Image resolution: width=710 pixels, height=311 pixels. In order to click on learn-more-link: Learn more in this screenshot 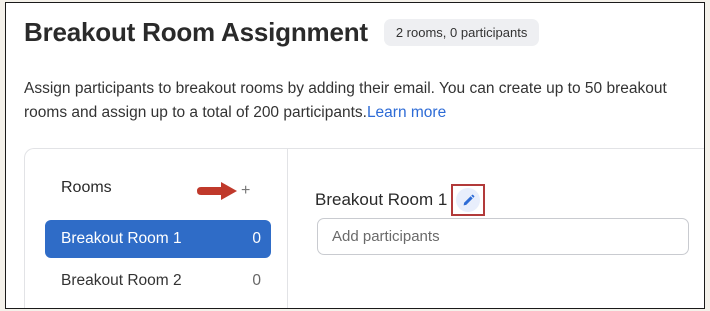, I will do `click(406, 112)`.